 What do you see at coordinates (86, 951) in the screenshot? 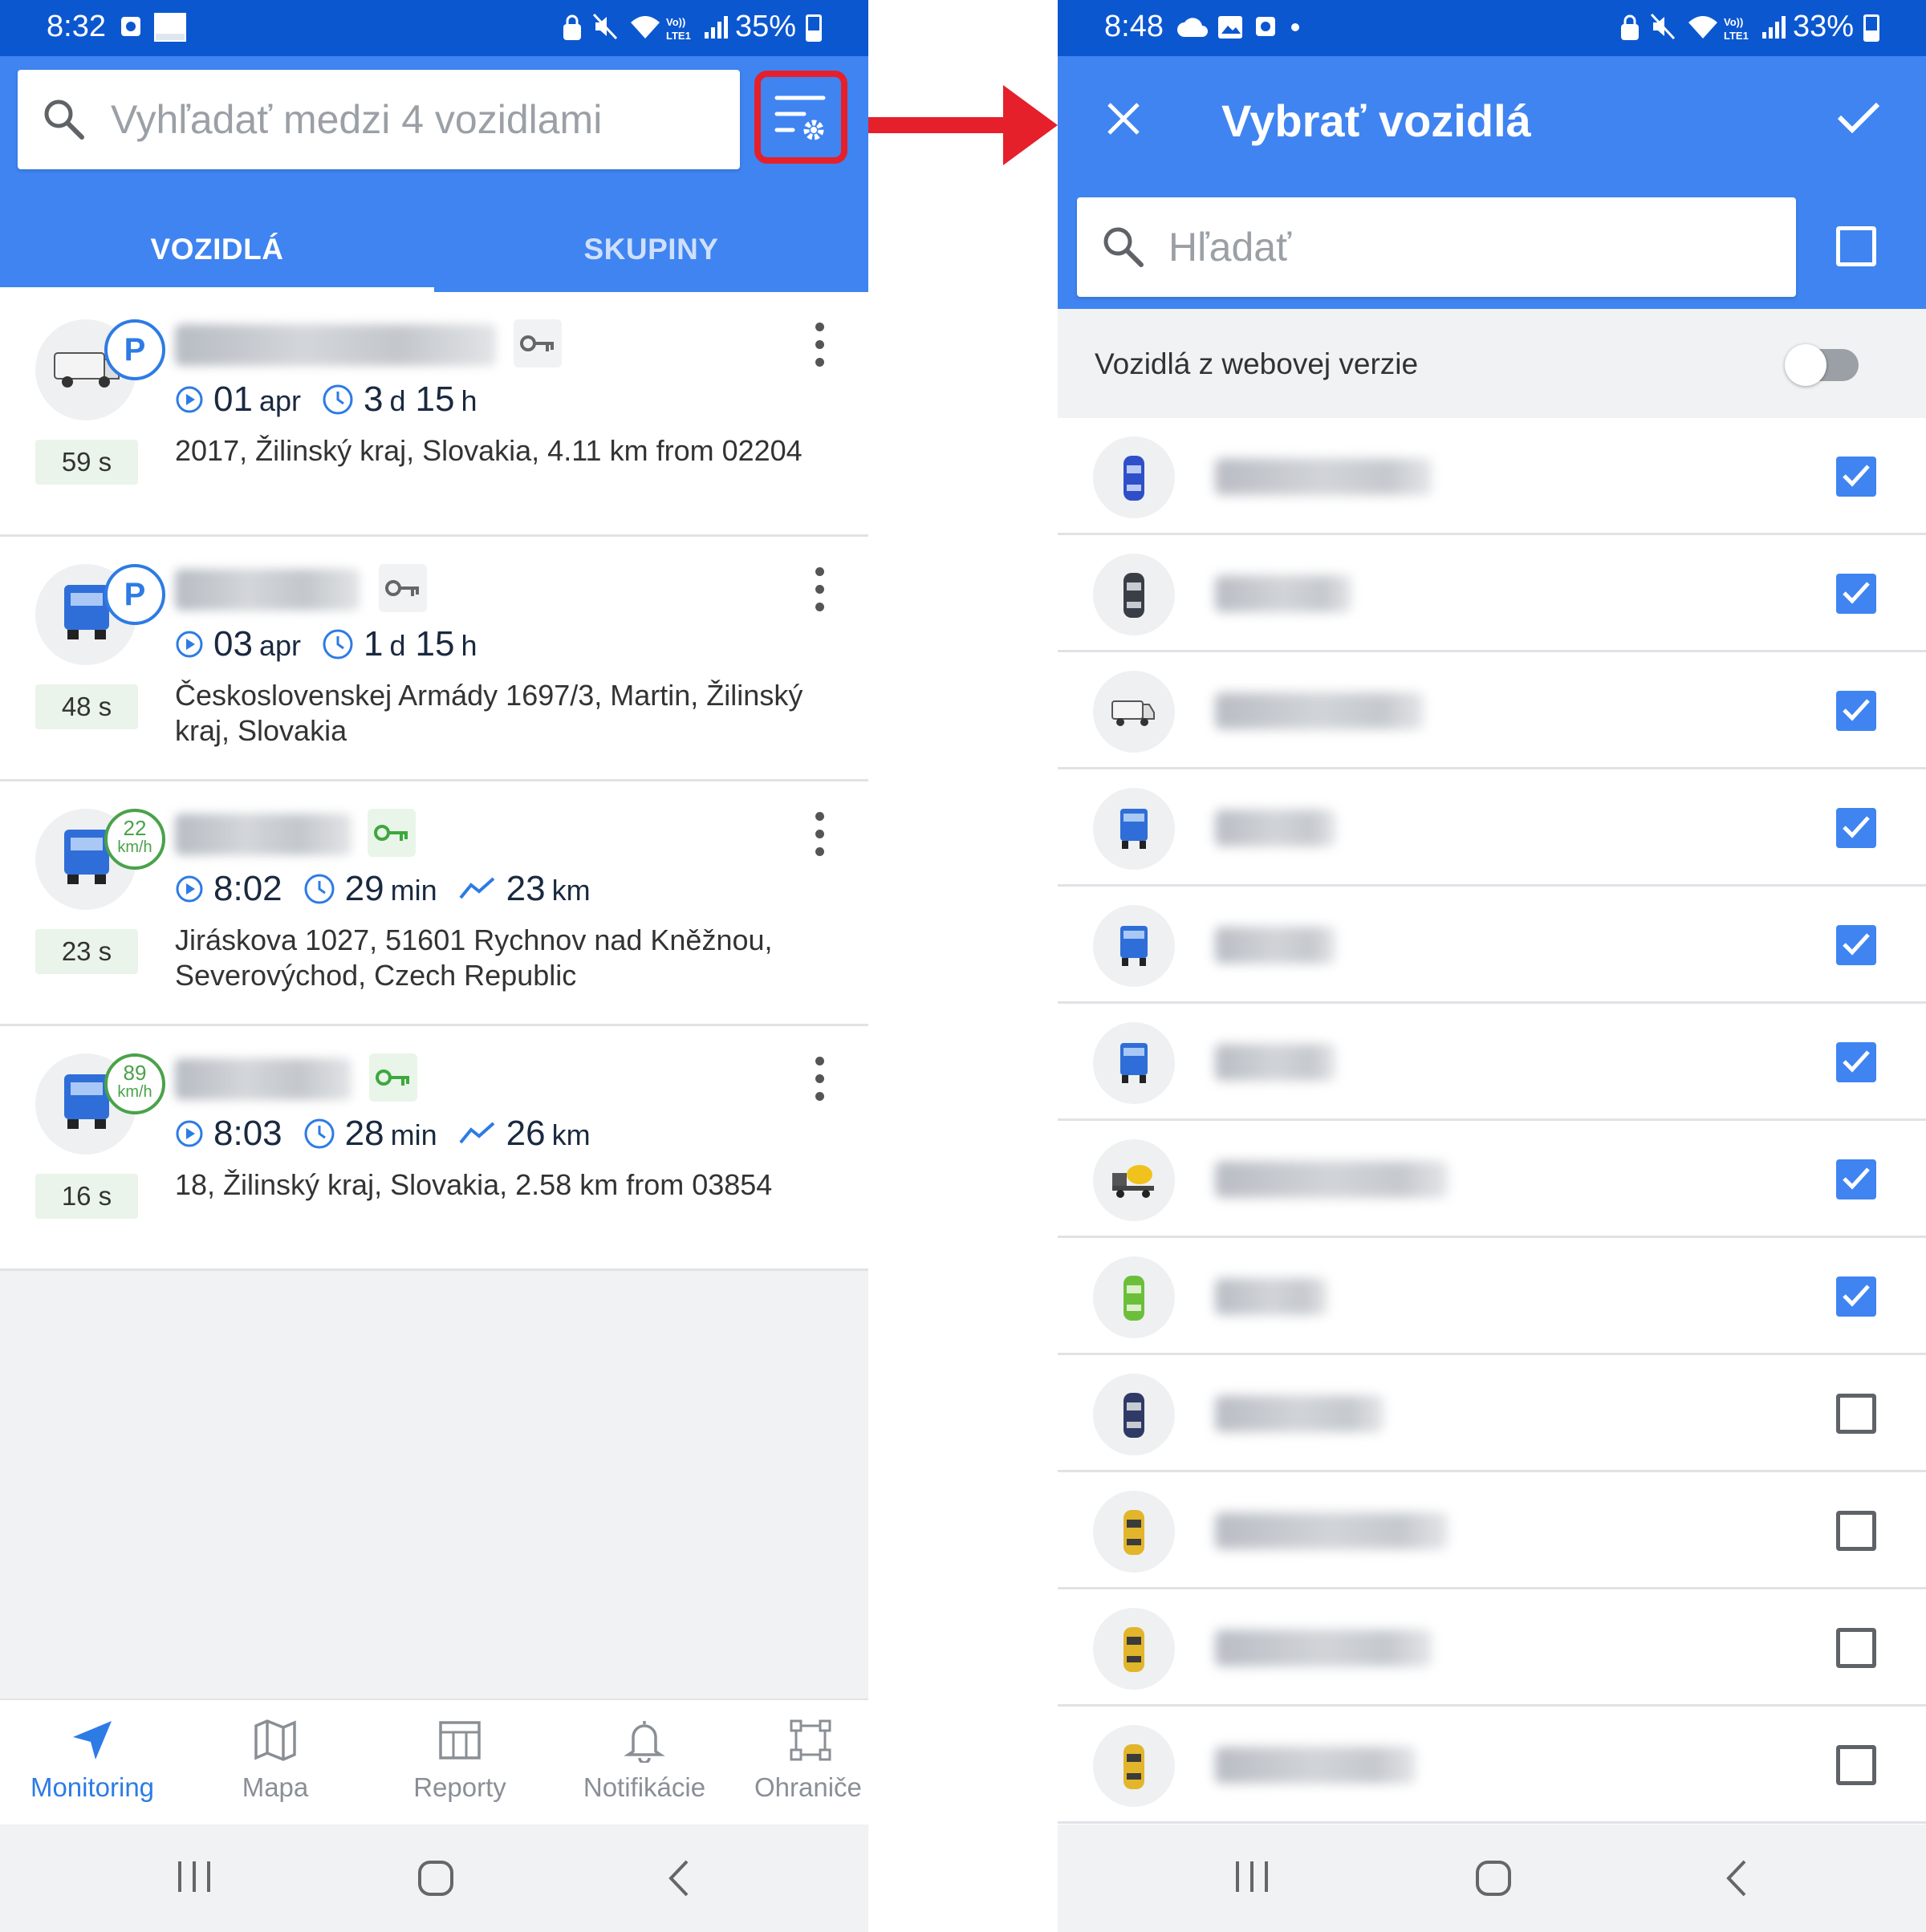
I see `data-age-badge: 23 s` at bounding box center [86, 951].